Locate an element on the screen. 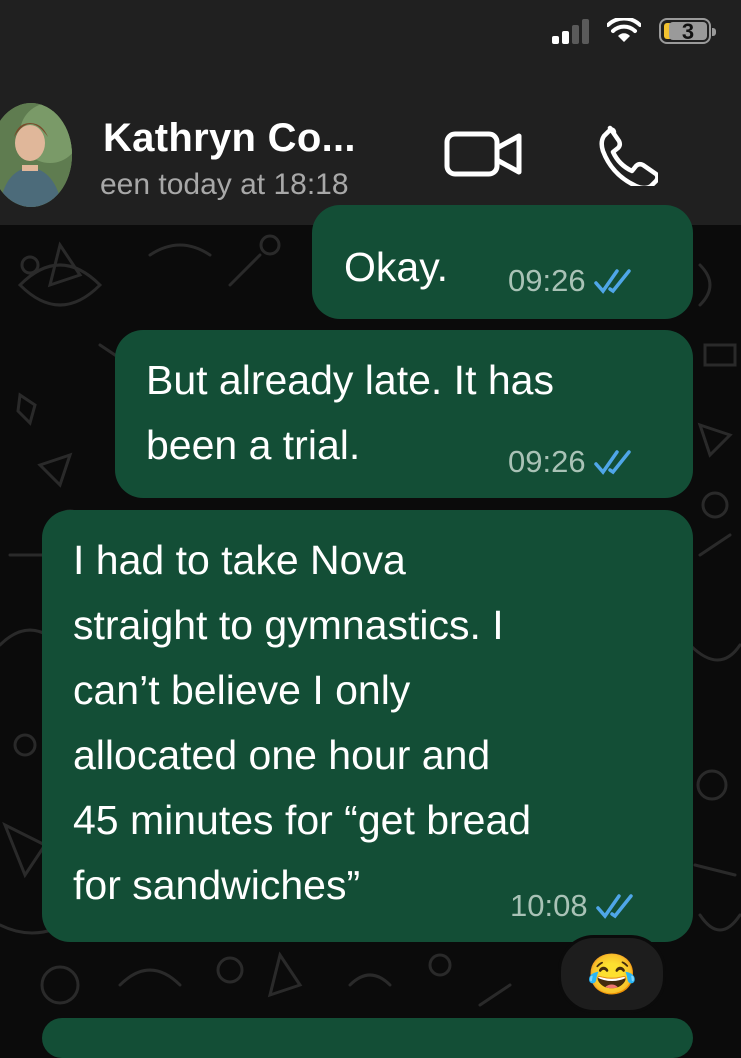  outgoing-message-bubble: Okay. 09:26 is located at coordinates (502, 262).